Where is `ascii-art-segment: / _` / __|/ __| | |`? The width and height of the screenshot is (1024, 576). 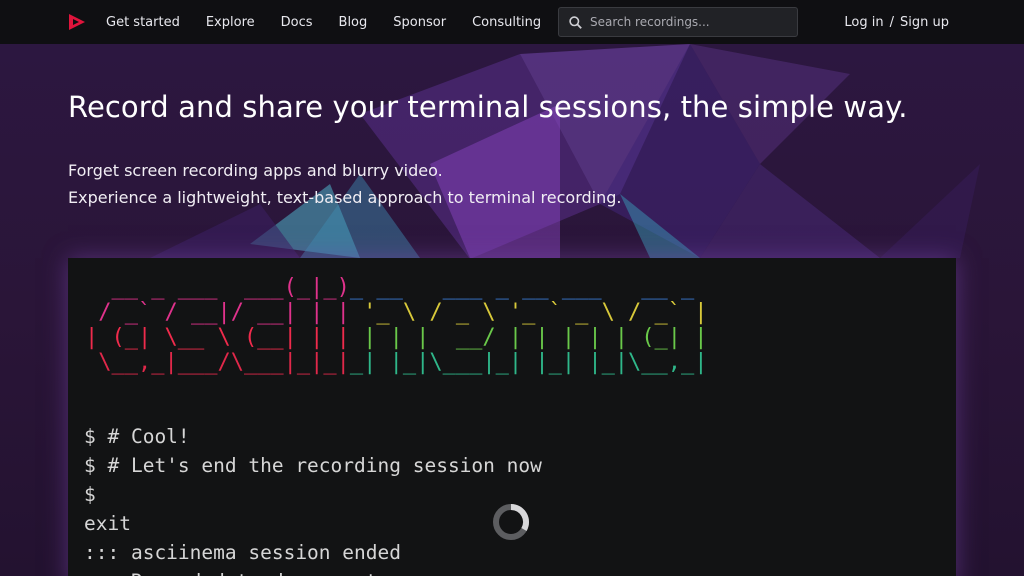 ascii-art-segment: / _` / __|/ __| | | is located at coordinates (217, 312).